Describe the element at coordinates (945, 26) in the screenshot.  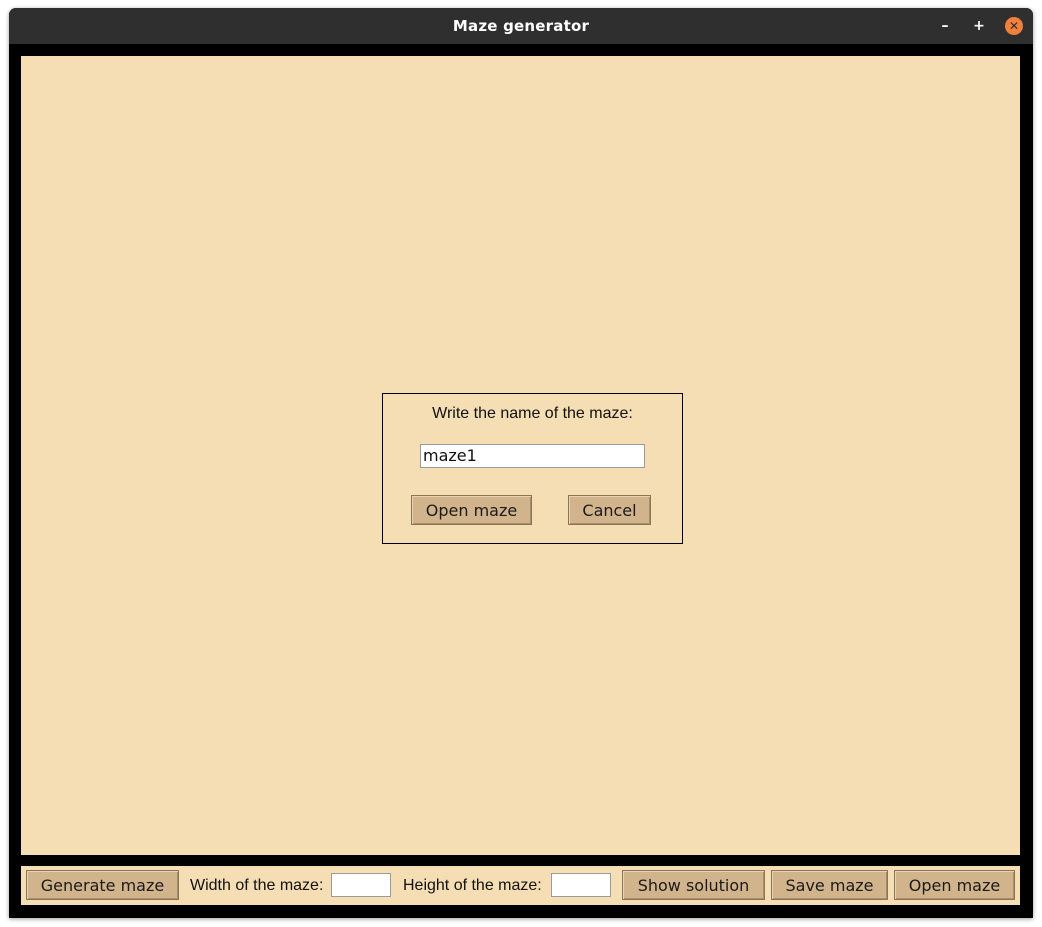
I see `minimize-icon: –` at that location.